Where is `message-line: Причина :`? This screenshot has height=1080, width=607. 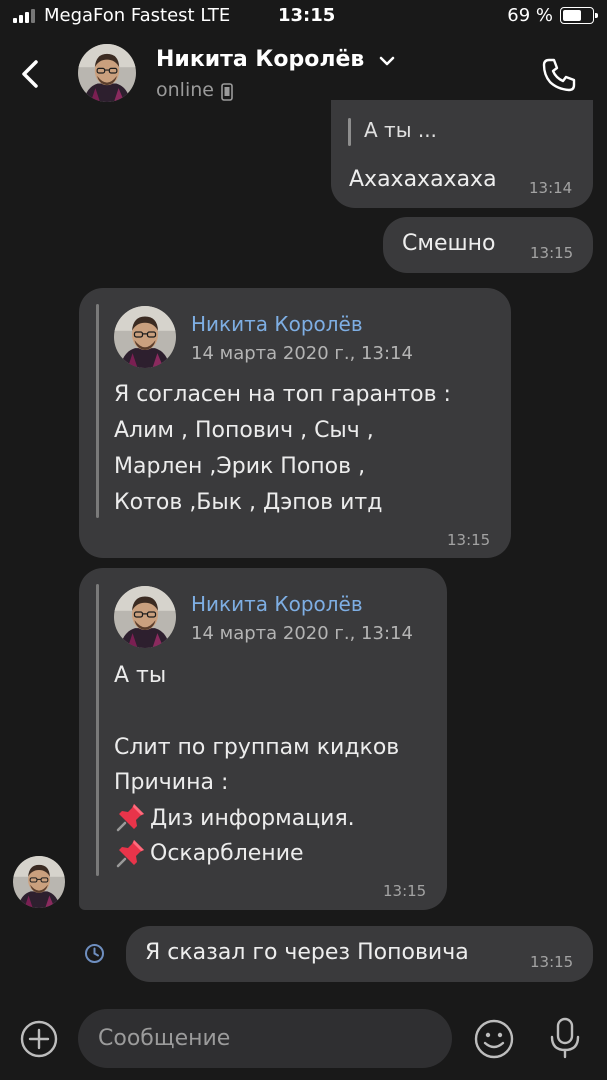 message-line: Причина : is located at coordinates (171, 782).